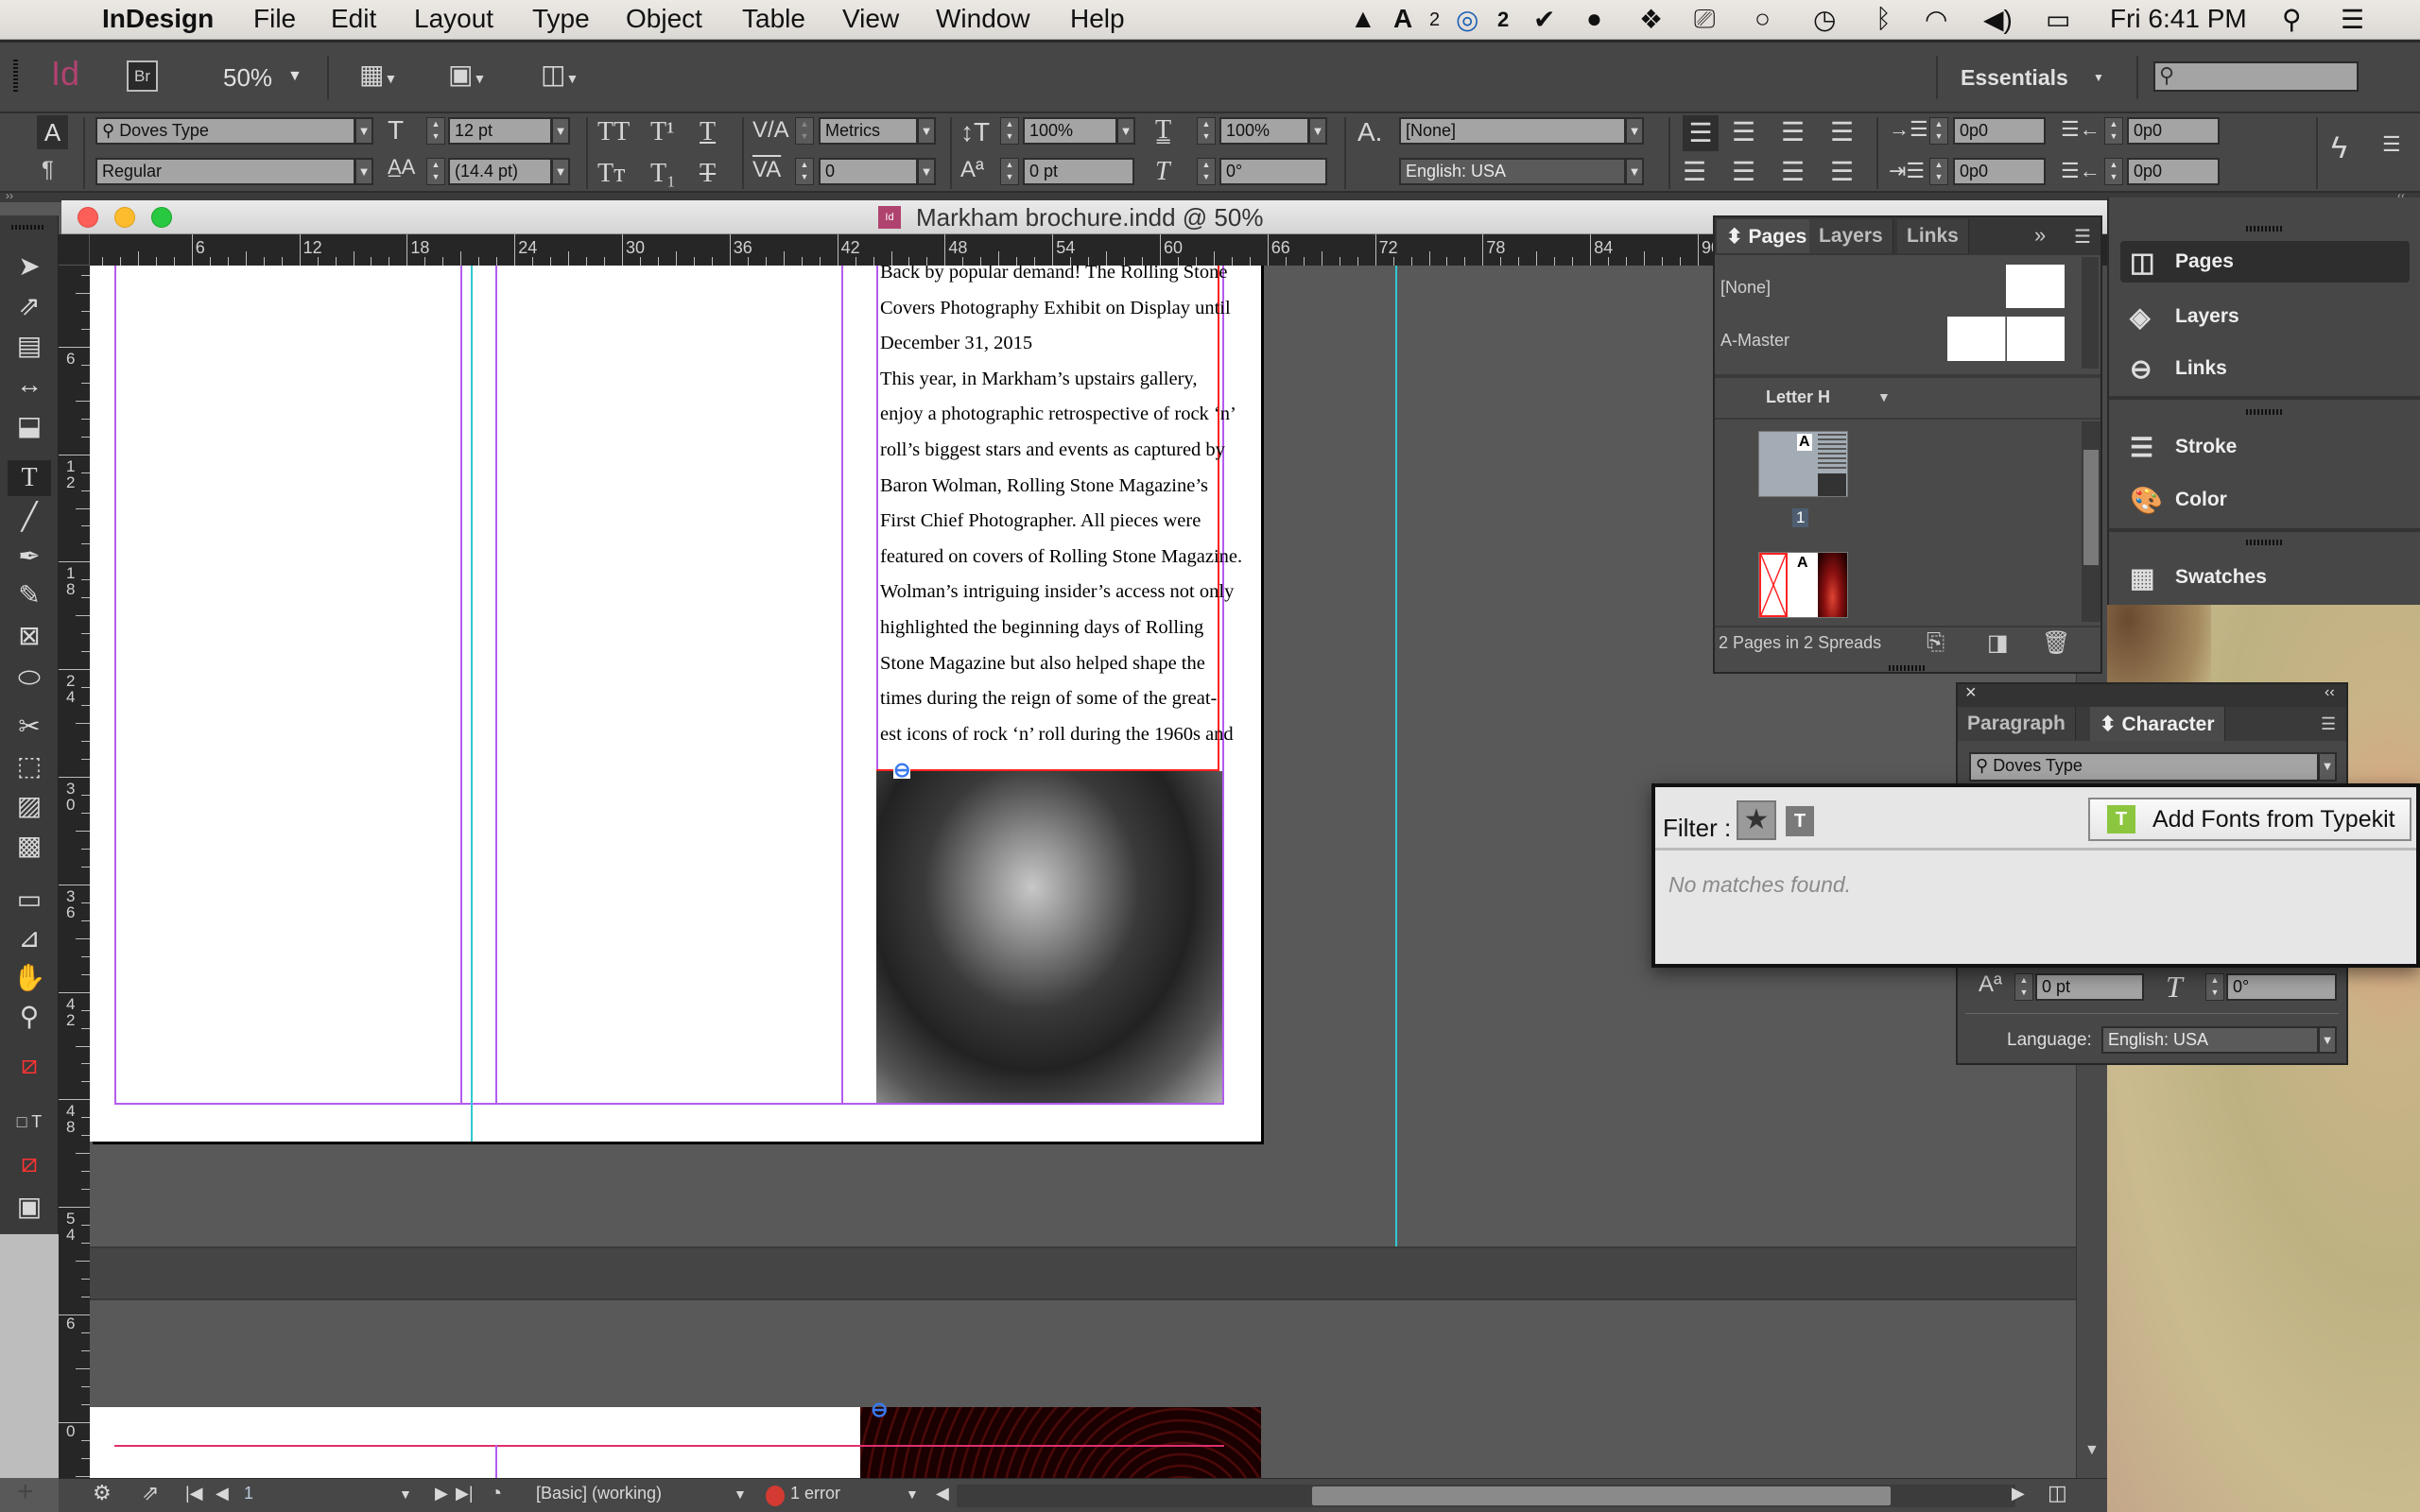  I want to click on scroll-right-icon: ▶, so click(2019, 1493).